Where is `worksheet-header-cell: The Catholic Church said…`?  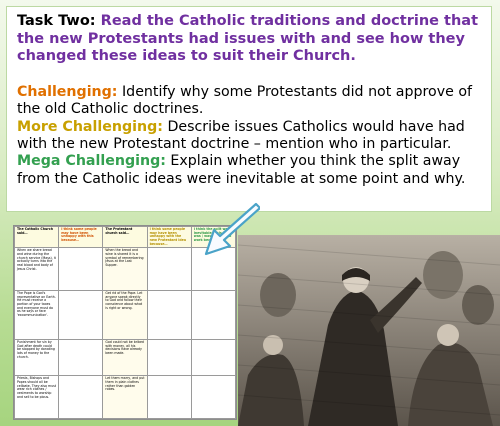
worksheet-header-cell: The Catholic Church said… is located at coordinates (36, 237).